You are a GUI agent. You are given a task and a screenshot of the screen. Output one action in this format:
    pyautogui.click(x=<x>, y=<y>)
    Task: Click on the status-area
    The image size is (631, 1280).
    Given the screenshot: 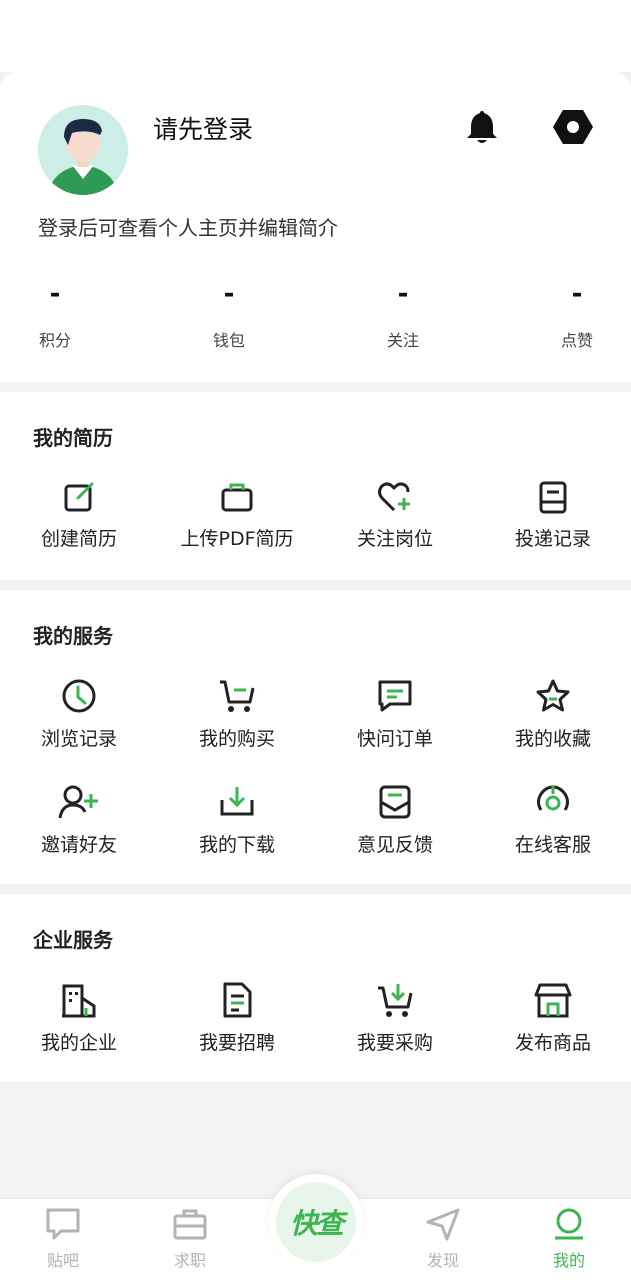 What is the action you would take?
    pyautogui.click(x=315, y=36)
    